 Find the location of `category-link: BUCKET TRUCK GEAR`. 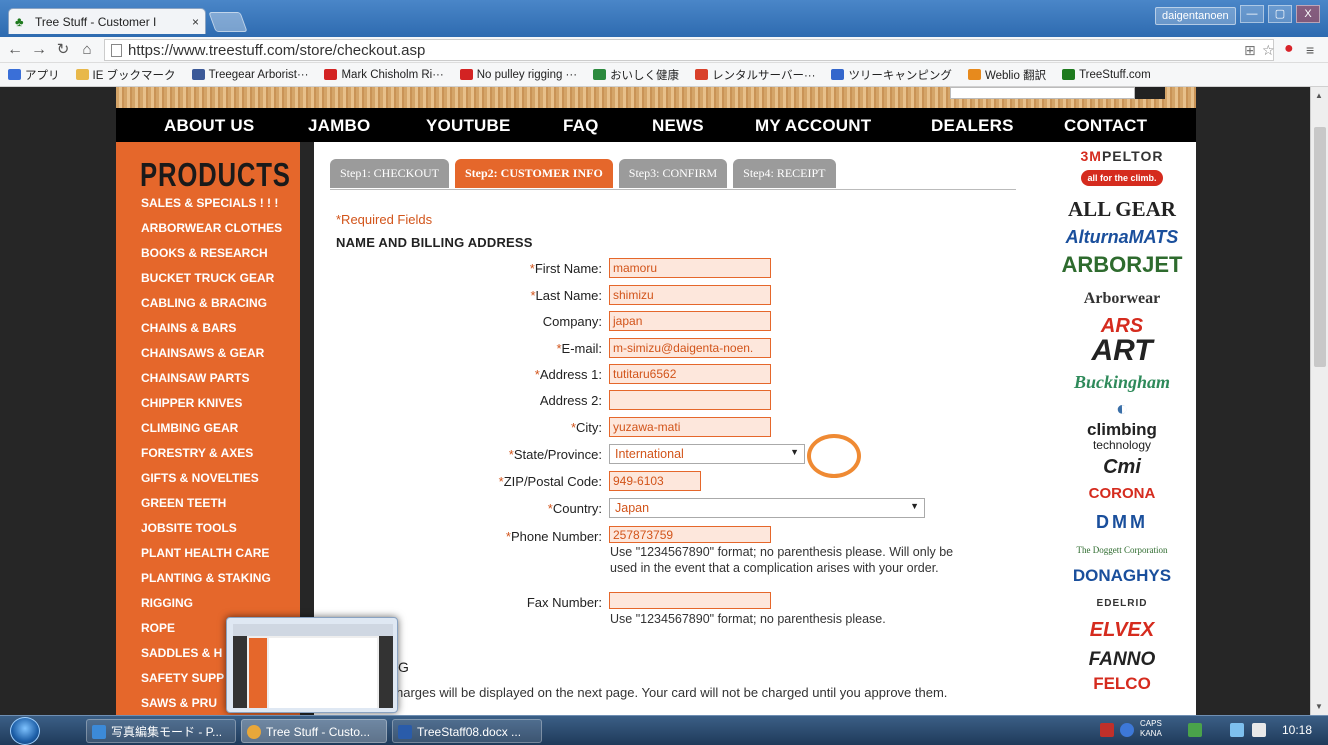

category-link: BUCKET TRUCK GEAR is located at coordinates (207, 278).